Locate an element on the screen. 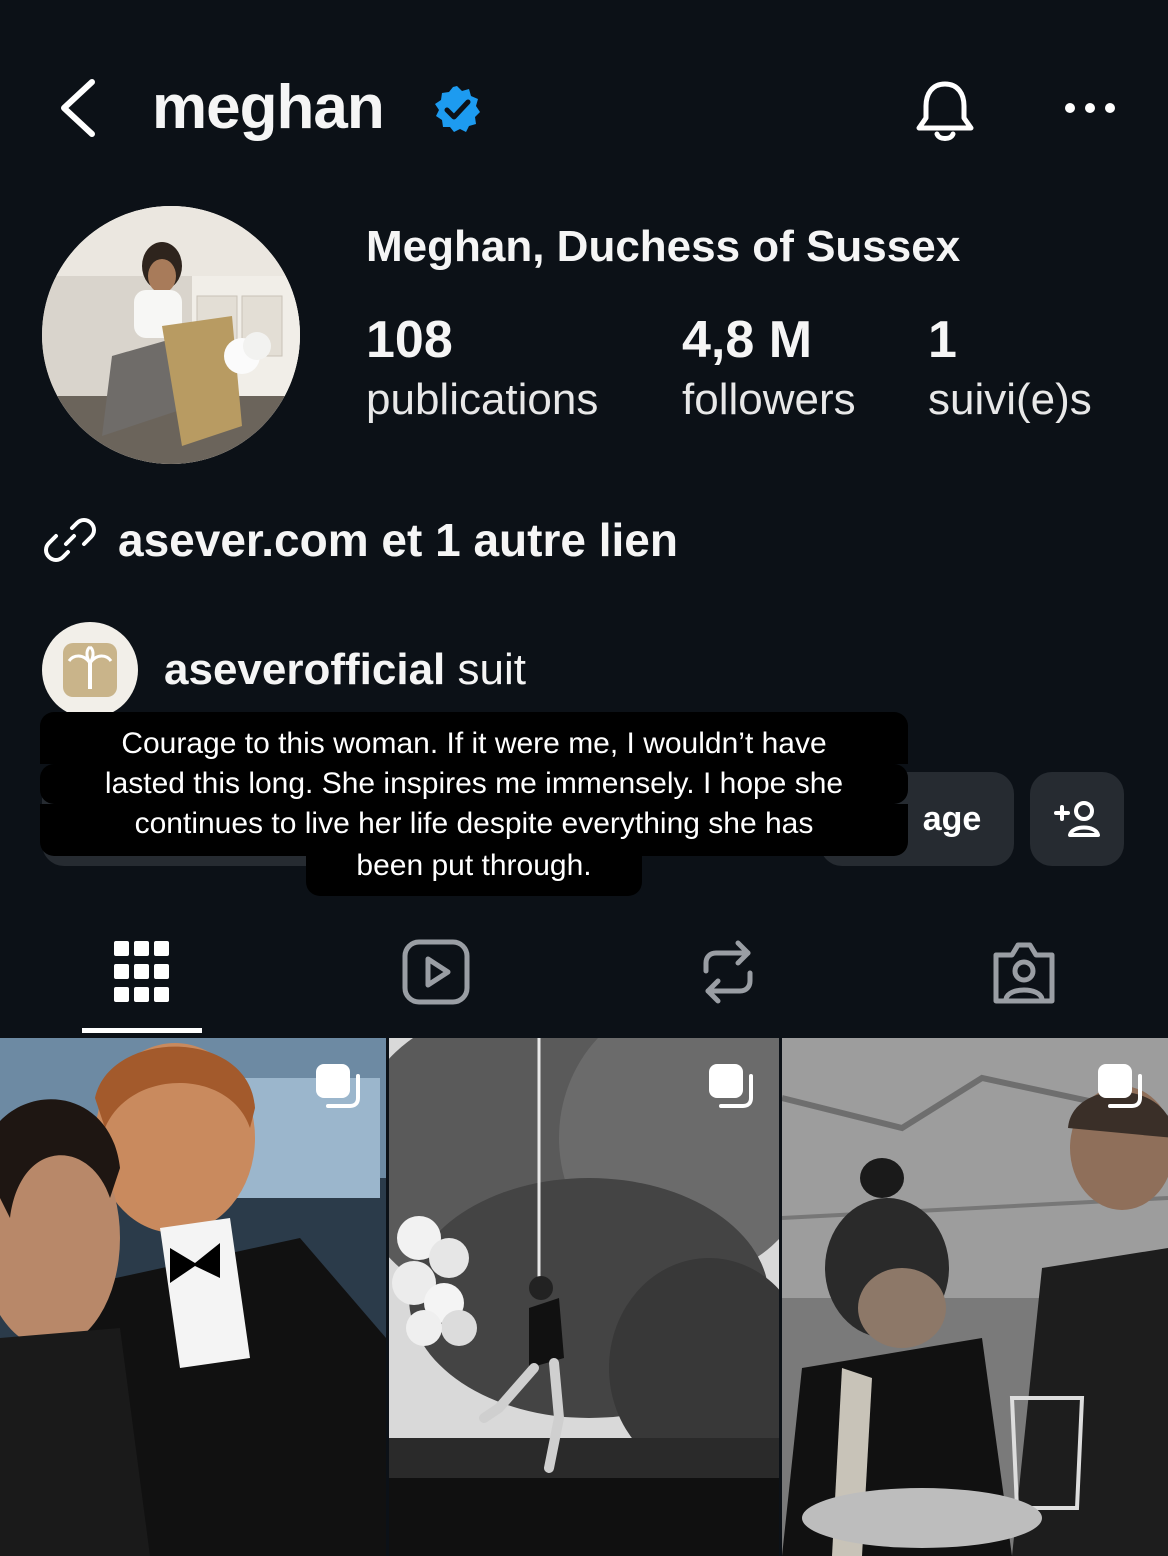  followed-by-row: aseverofficial suit is located at coordinates (284, 670).